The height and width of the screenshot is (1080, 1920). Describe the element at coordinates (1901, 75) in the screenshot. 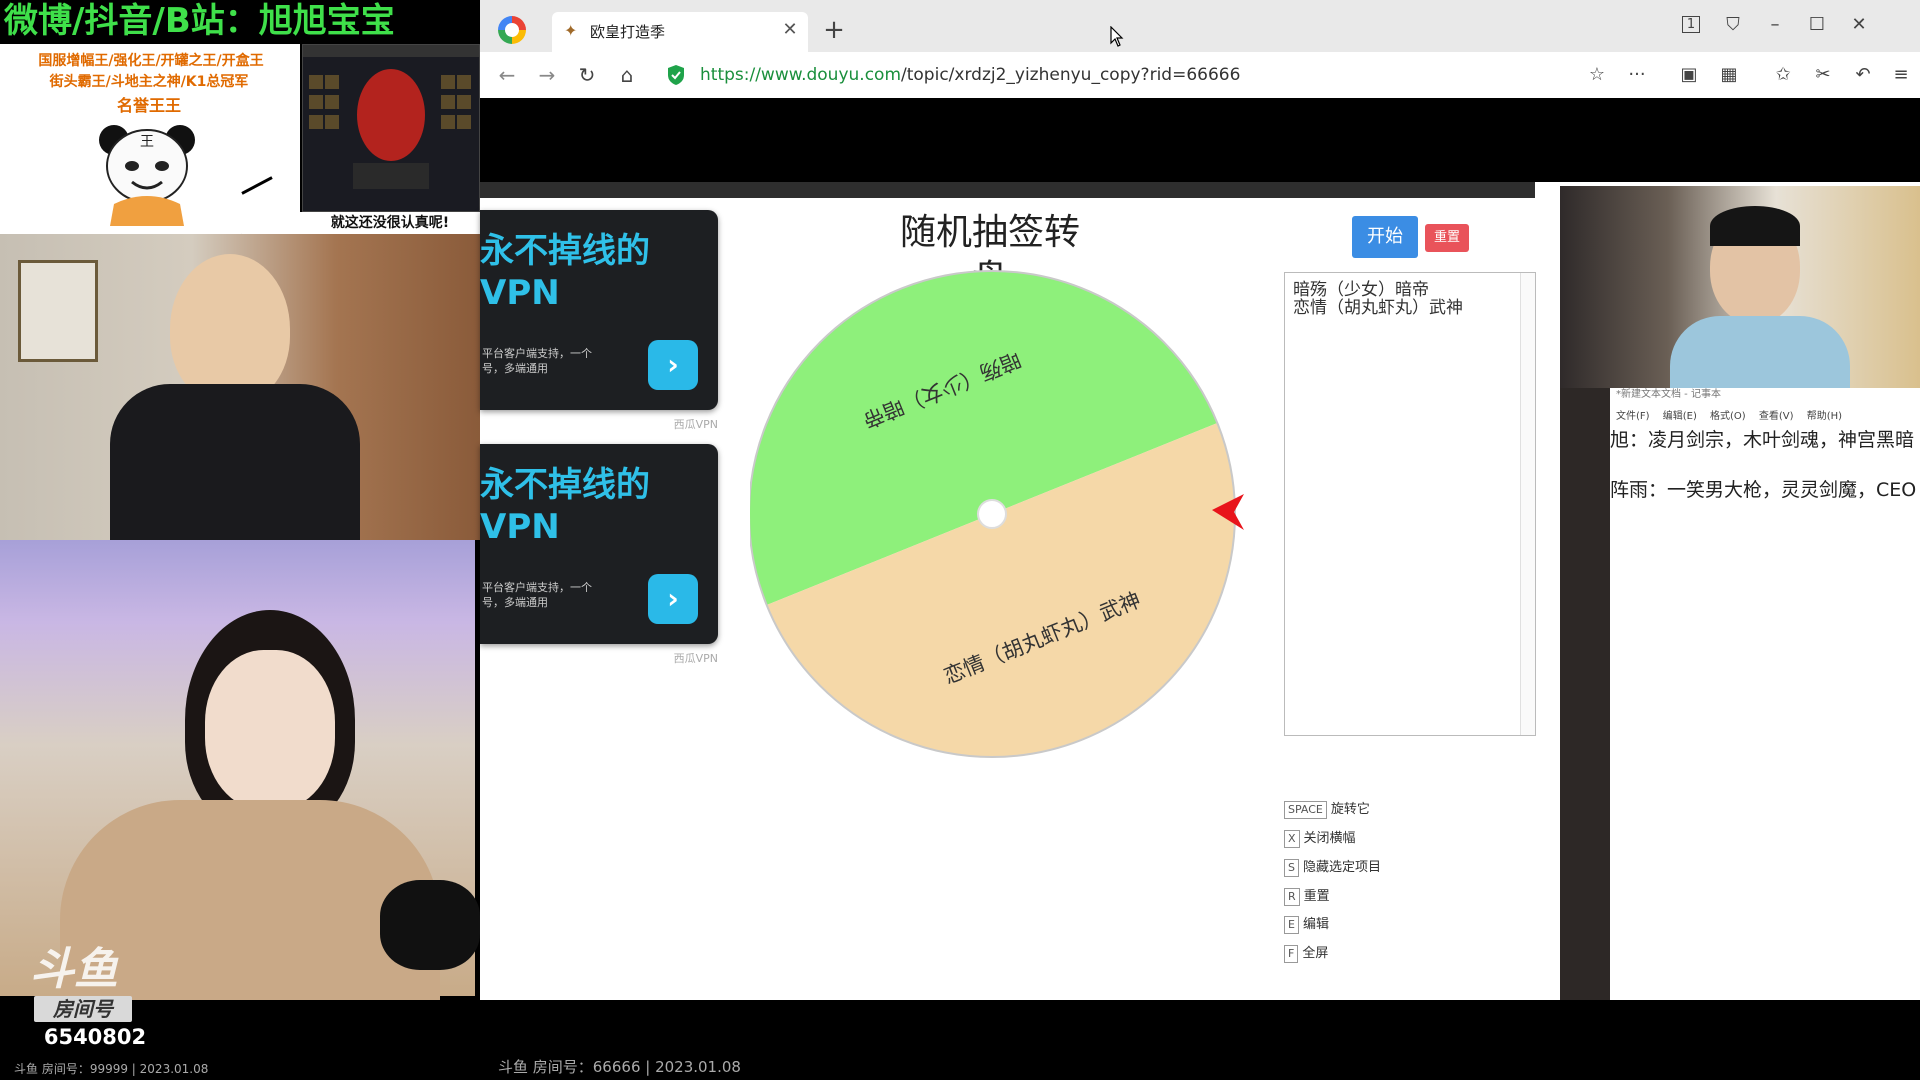

I see `menu-icon: ≡` at that location.